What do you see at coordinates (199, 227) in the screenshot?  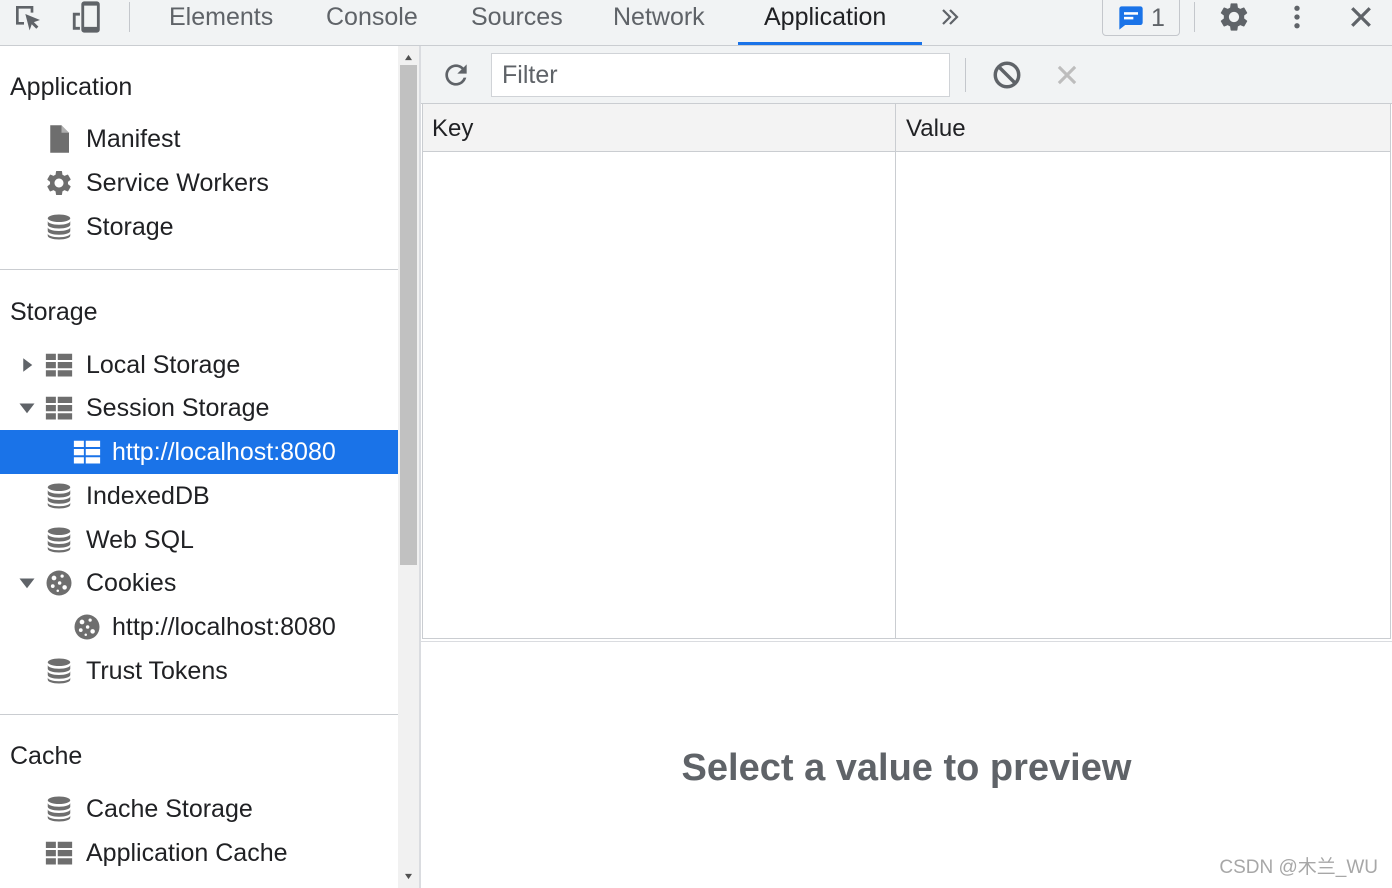 I see `sidebar-item-storage: Storage` at bounding box center [199, 227].